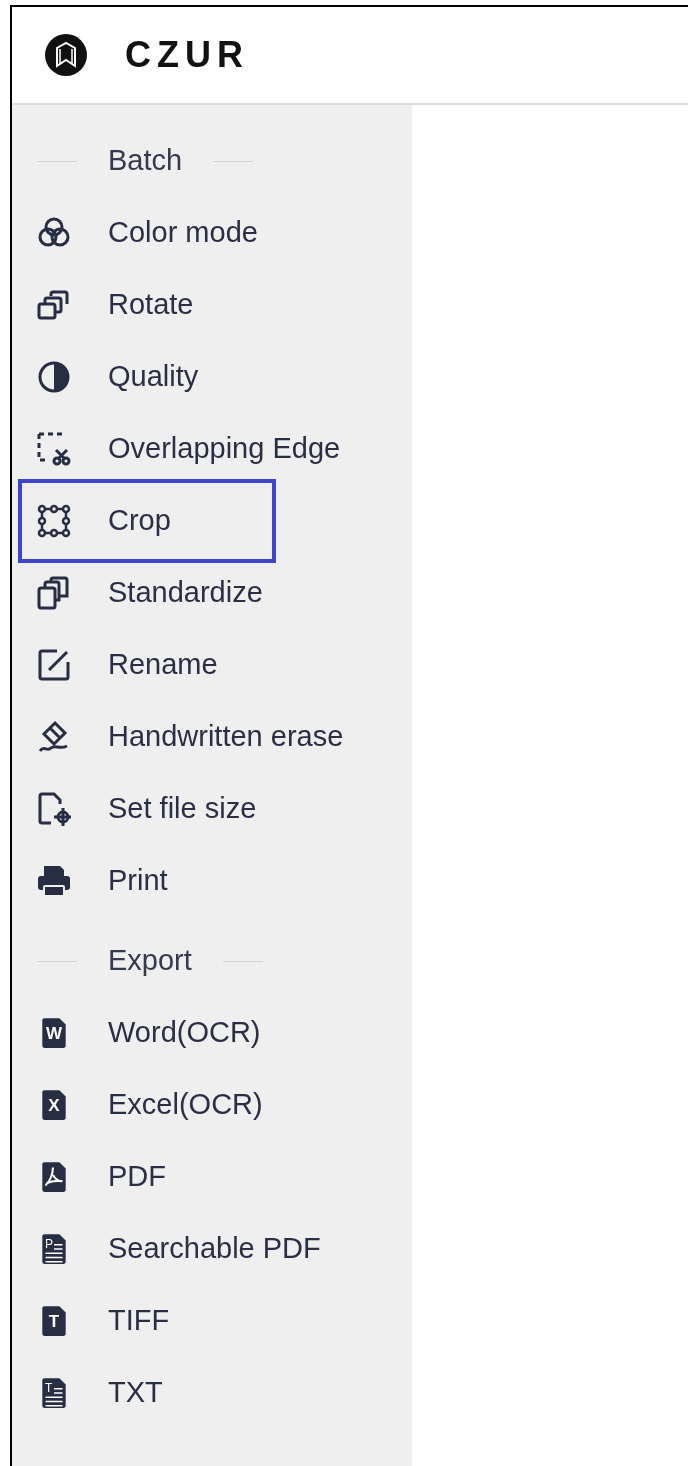 The width and height of the screenshot is (688, 1466). Describe the element at coordinates (146, 1033) in the screenshot. I see `menu-item: W Word(OCR)` at that location.